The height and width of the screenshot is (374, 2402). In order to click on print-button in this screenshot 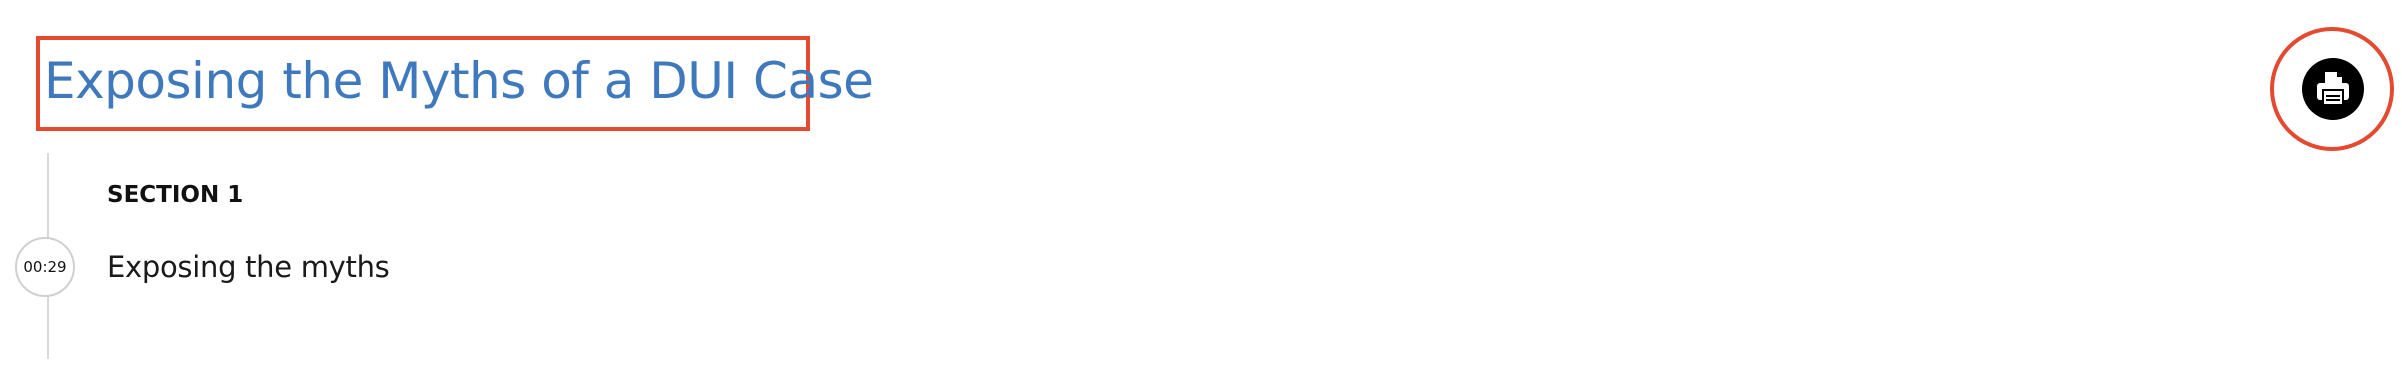, I will do `click(2333, 89)`.